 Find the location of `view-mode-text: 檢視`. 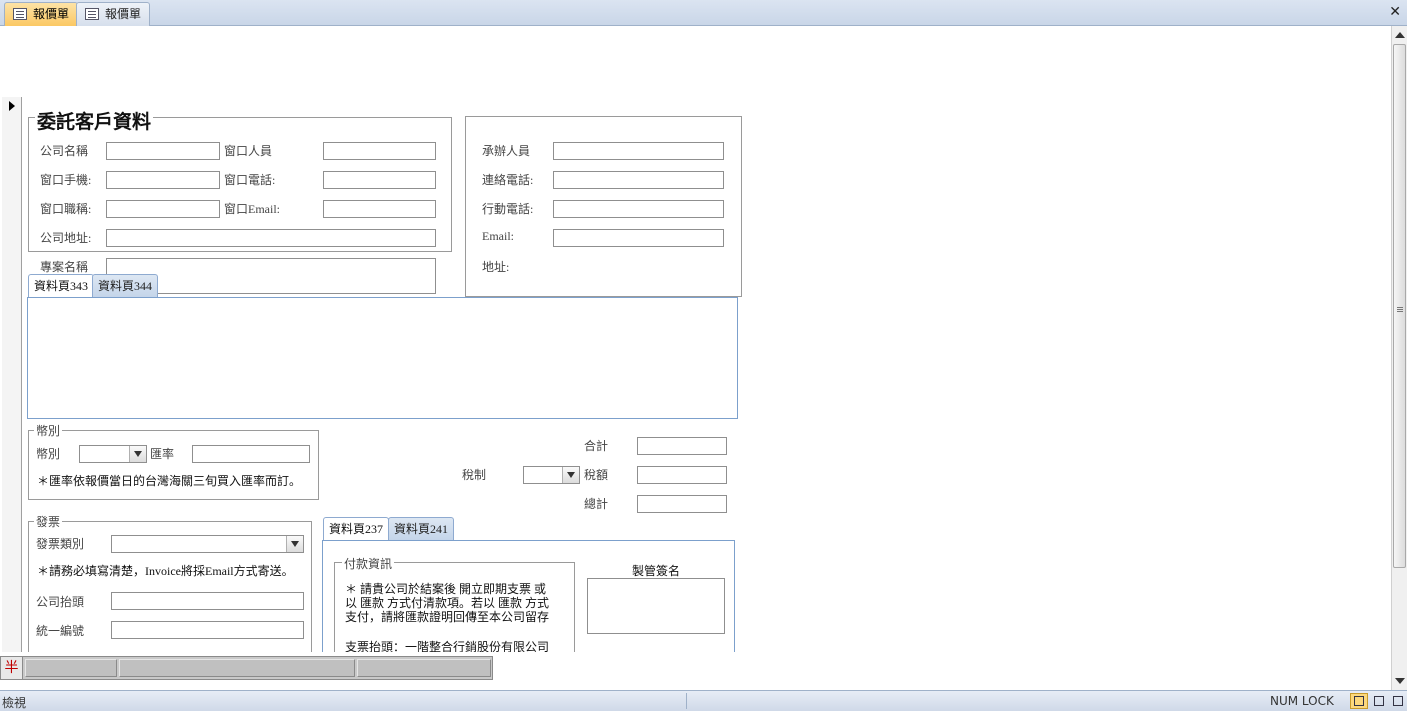

view-mode-text: 檢視 is located at coordinates (14, 703).